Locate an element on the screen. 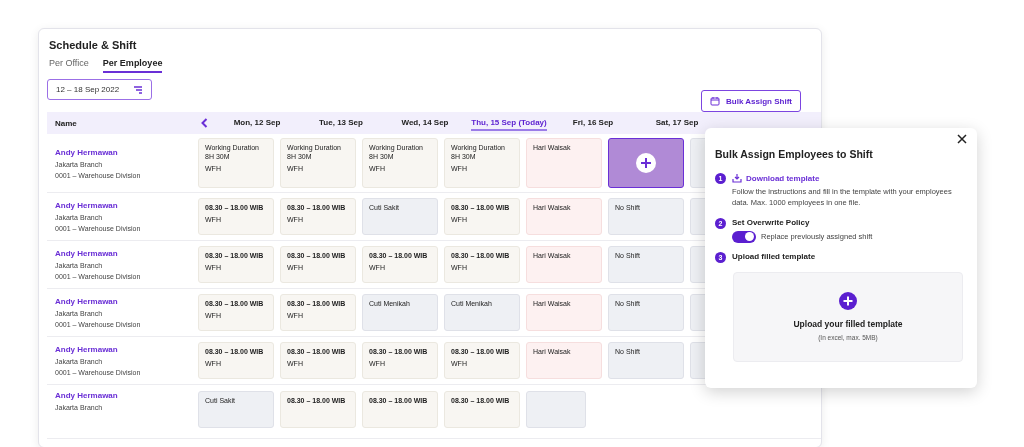 This screenshot has height=447, width=1024. add-shift-cell is located at coordinates (646, 163).